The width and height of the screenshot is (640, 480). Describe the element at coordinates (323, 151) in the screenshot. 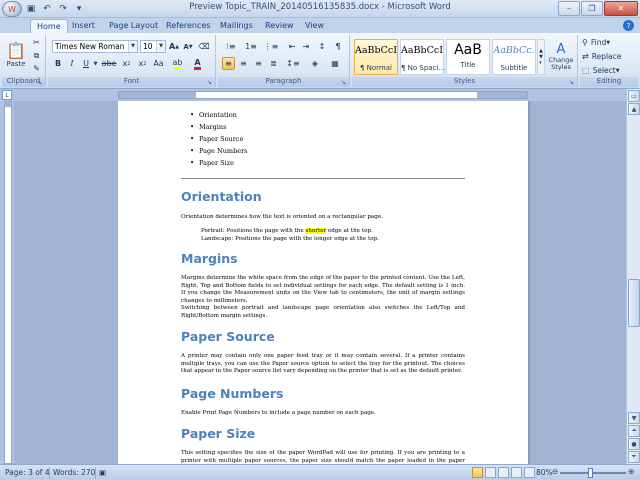

I see `list-item: Page Numbers` at that location.